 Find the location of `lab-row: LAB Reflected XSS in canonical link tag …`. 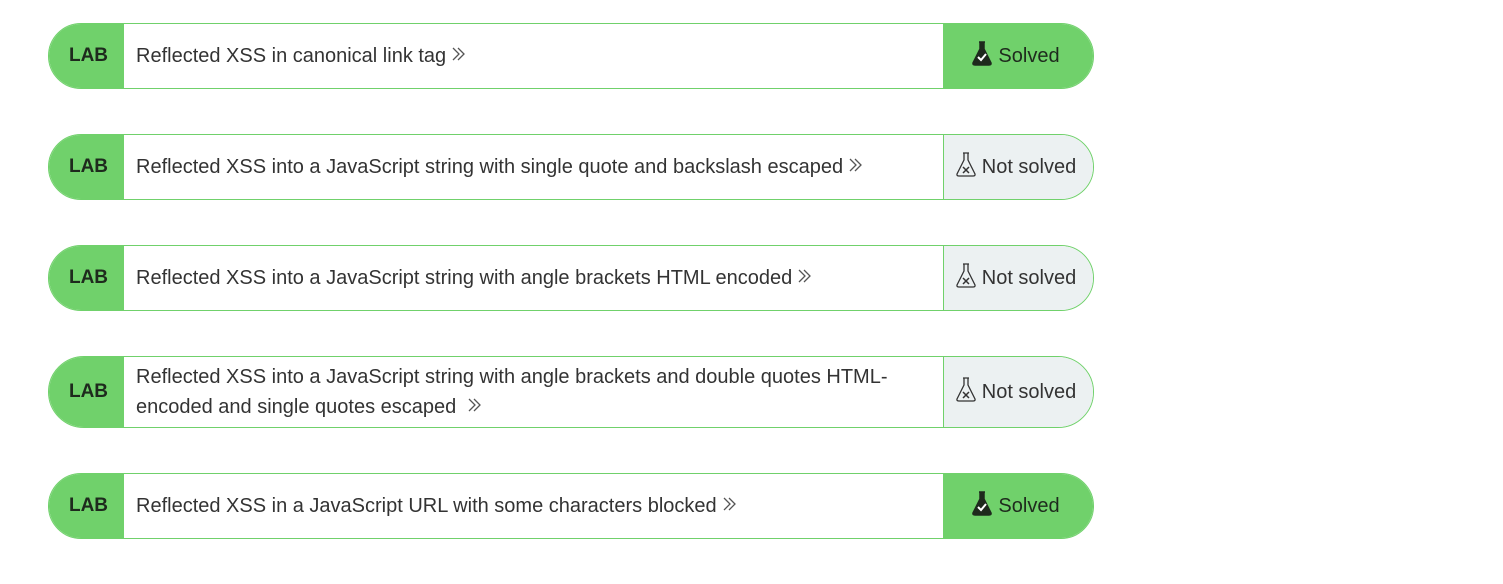

lab-row: LAB Reflected XSS in canonical link tag … is located at coordinates (571, 56).